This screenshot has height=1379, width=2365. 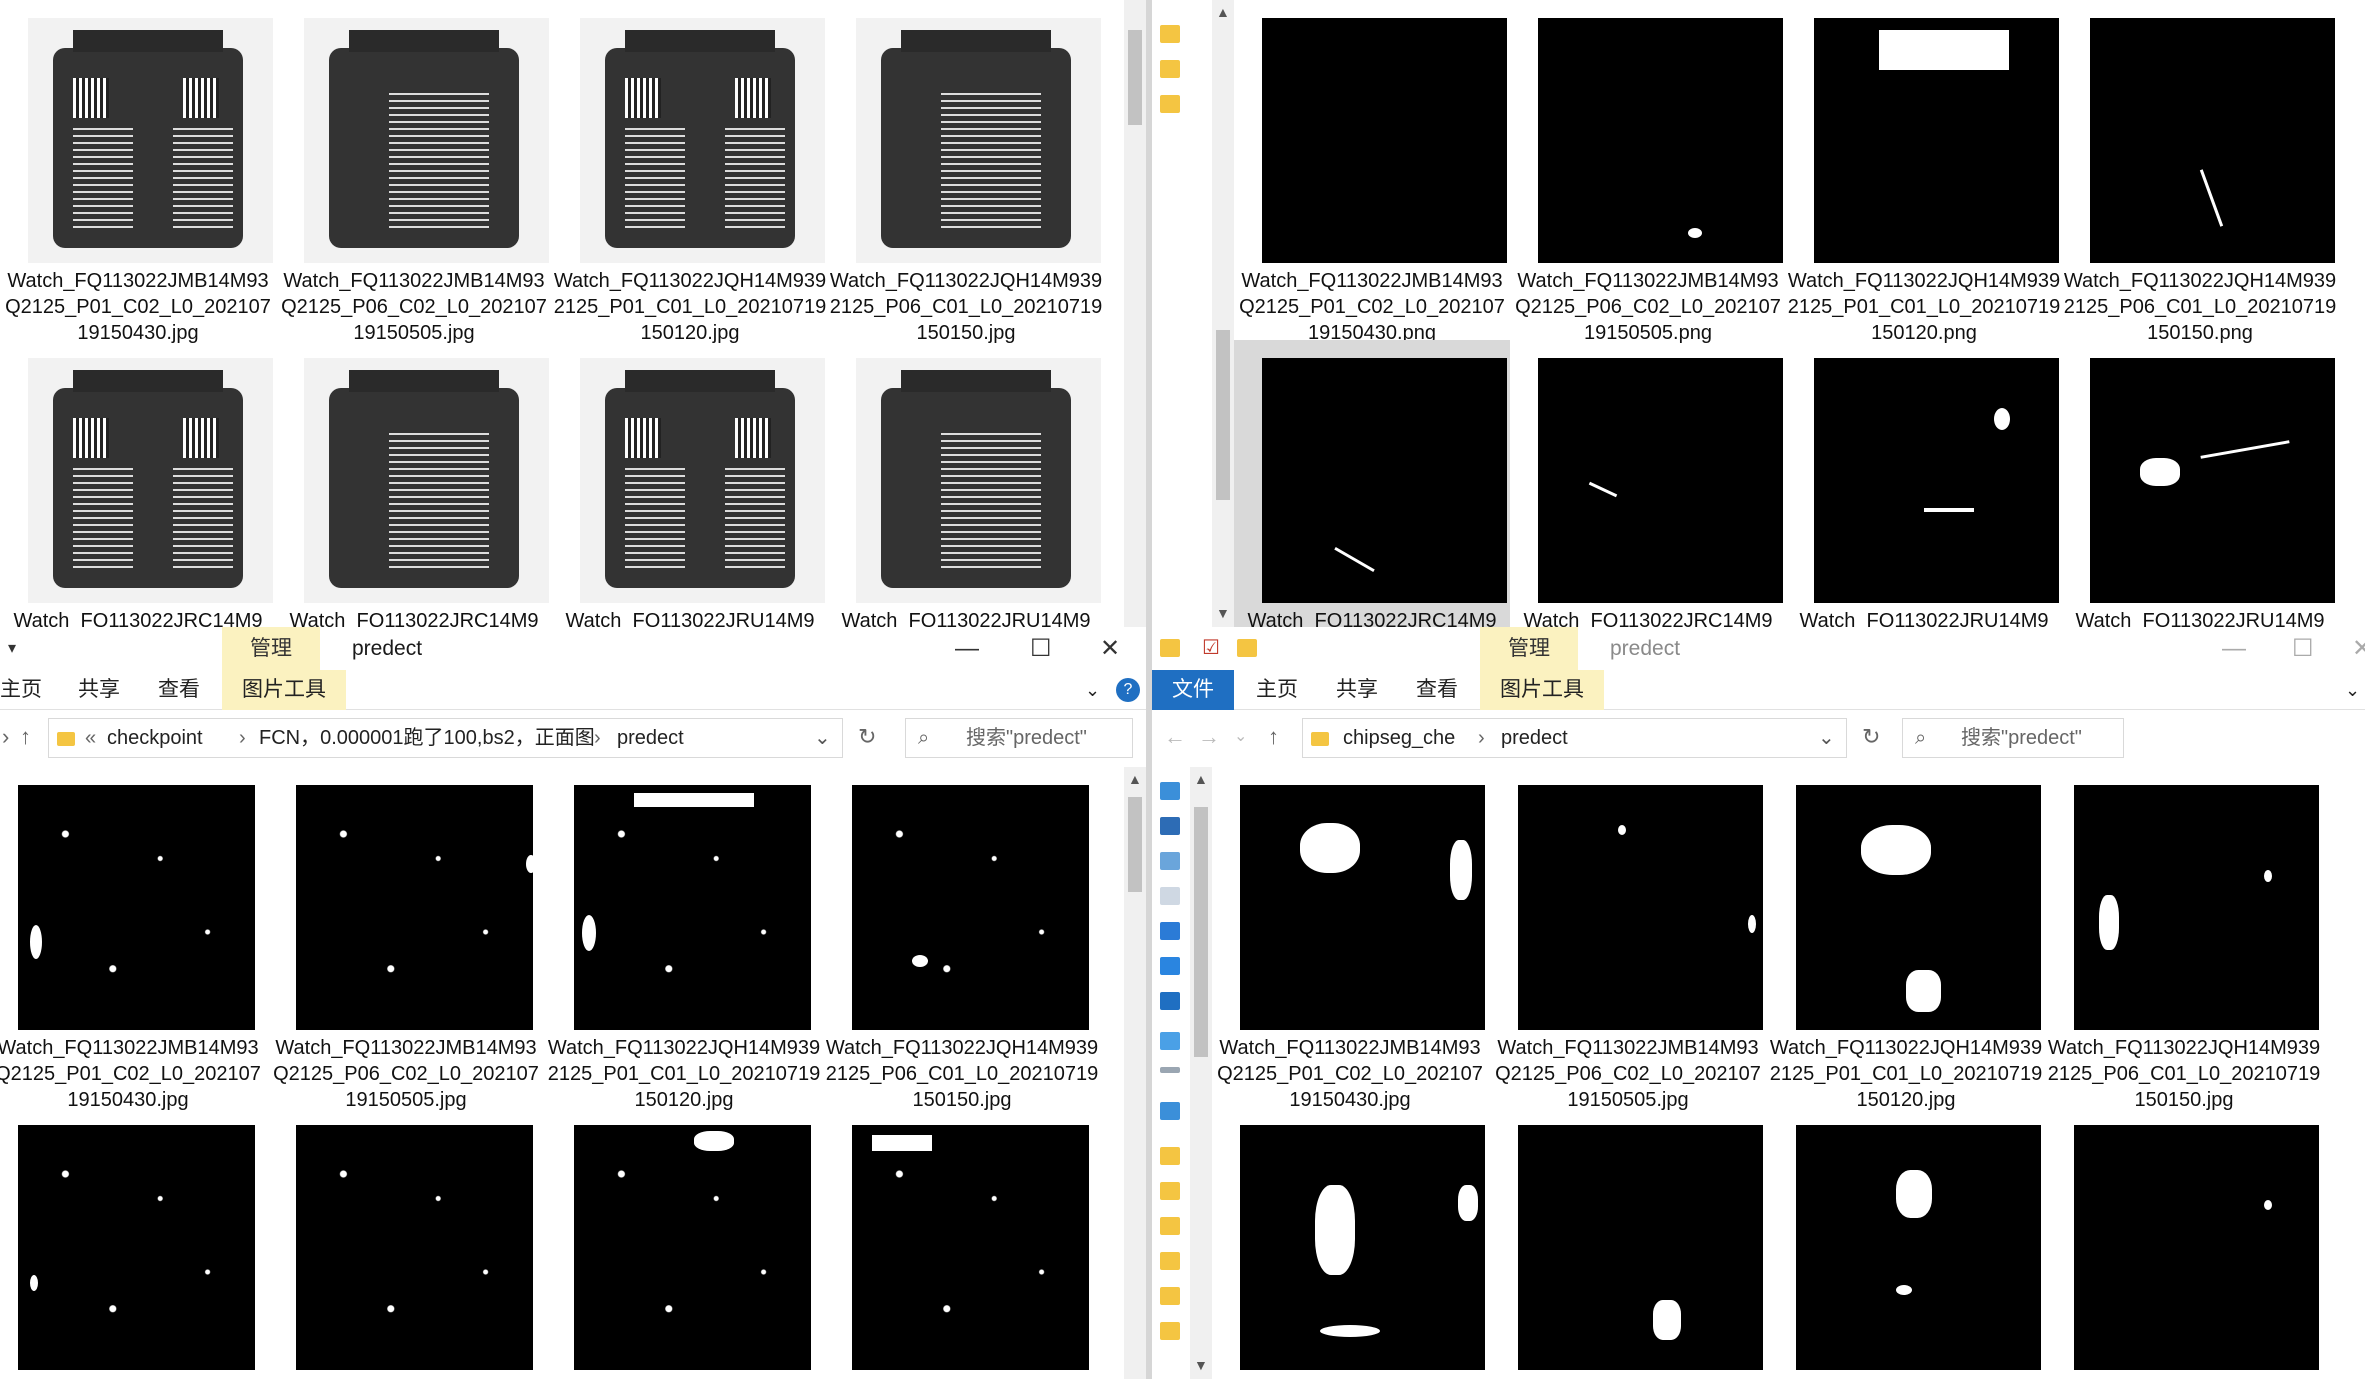 What do you see at coordinates (1240, 737) in the screenshot?
I see `recent-chevron-icon: ⌄` at bounding box center [1240, 737].